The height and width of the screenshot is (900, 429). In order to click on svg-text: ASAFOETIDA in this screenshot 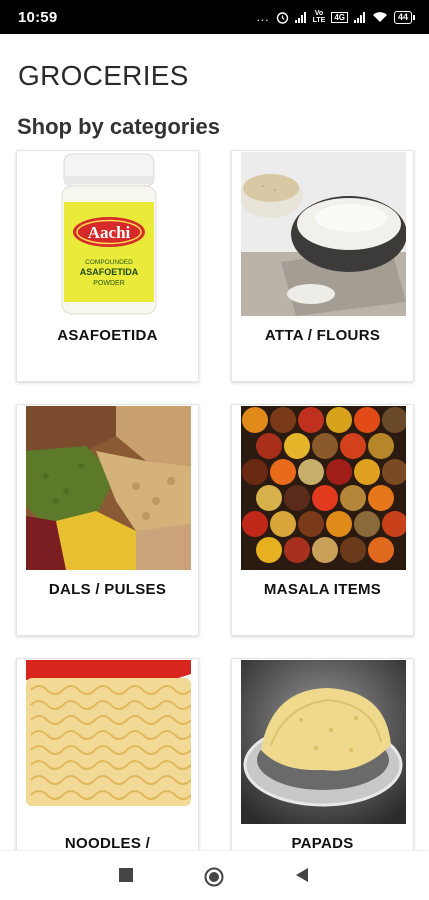, I will do `click(109, 272)`.